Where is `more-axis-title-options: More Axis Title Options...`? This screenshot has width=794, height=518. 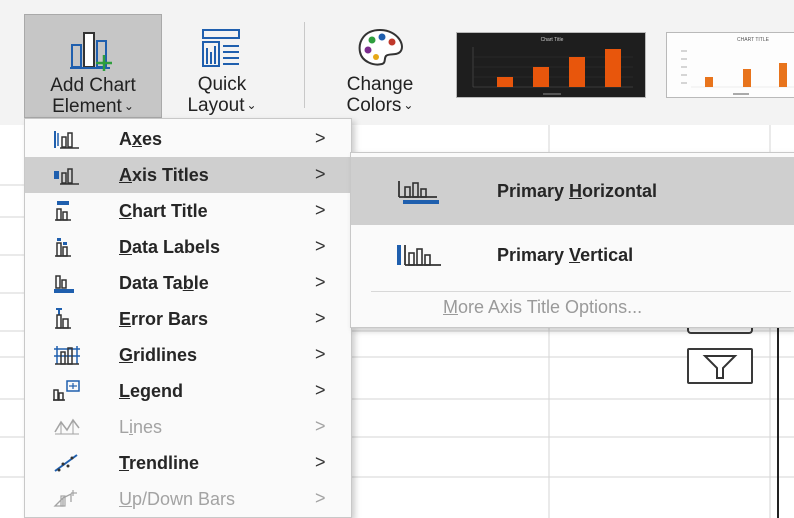
more-axis-title-options: More Axis Title Options... is located at coordinates (542, 307).